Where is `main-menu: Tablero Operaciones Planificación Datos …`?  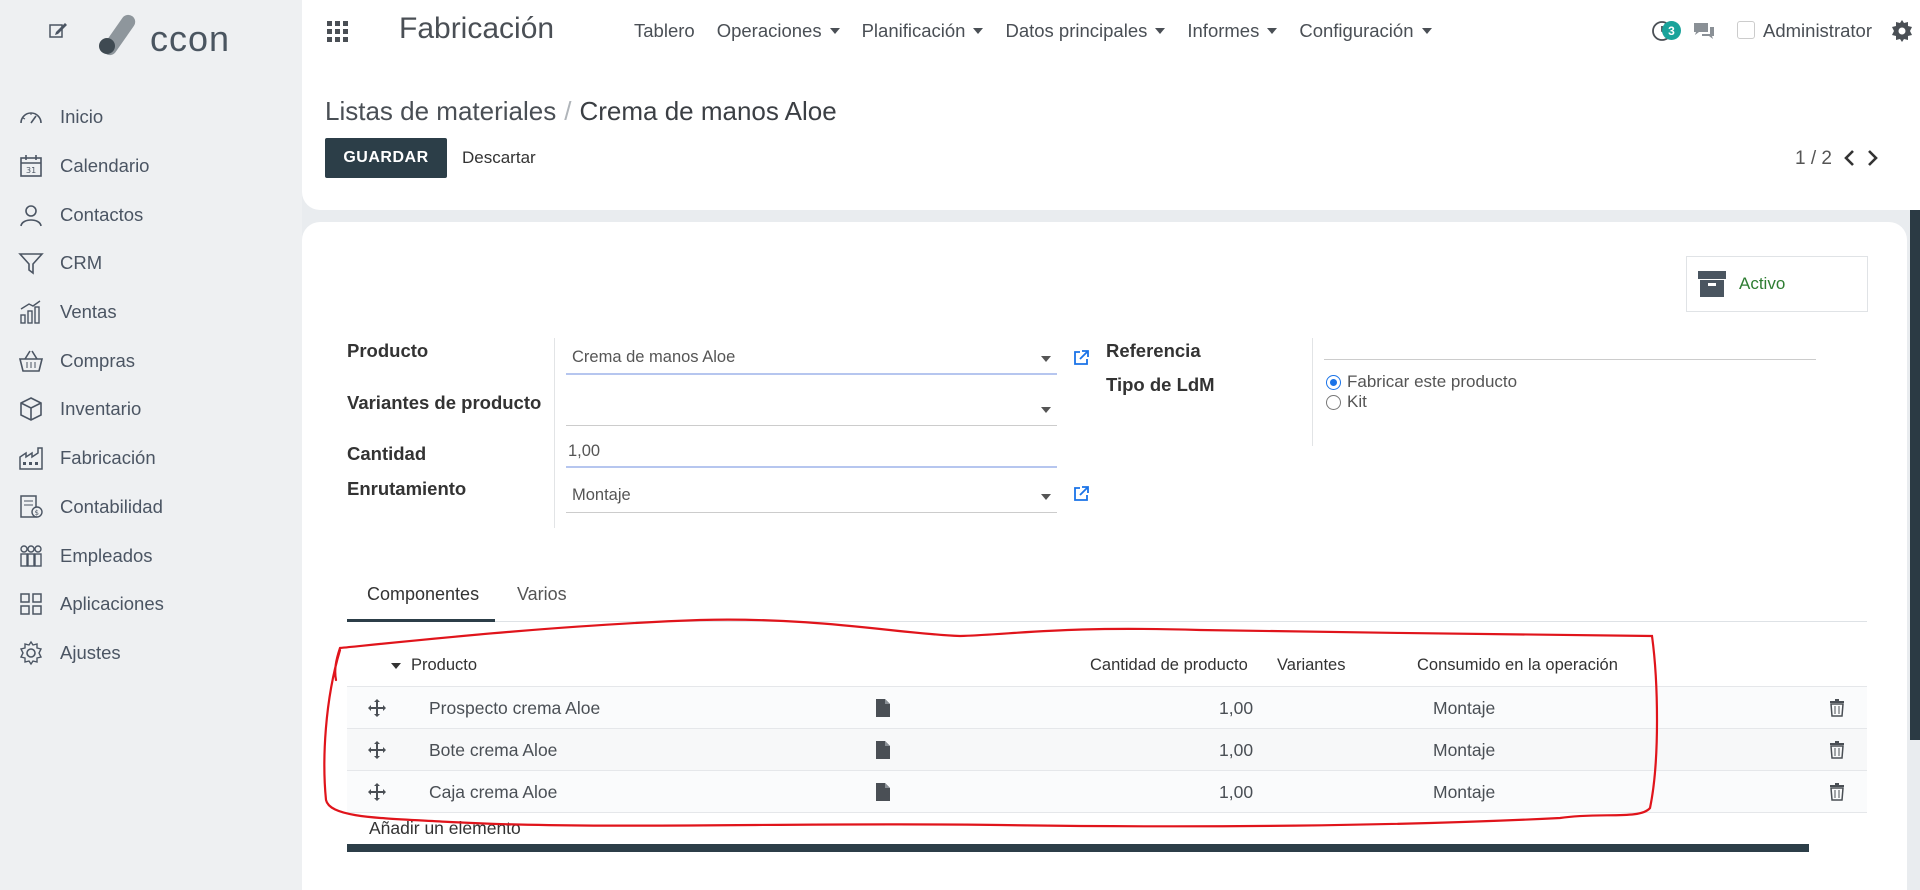
main-menu: Tablero Operaciones Planificación Datos … is located at coordinates (1044, 31).